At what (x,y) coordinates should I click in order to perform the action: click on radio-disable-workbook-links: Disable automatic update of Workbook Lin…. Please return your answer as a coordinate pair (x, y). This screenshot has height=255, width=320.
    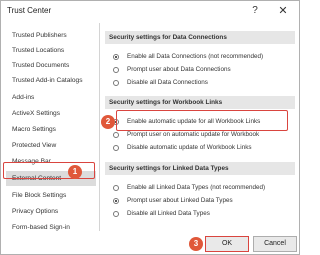
    Looking at the image, I should click on (204, 148).